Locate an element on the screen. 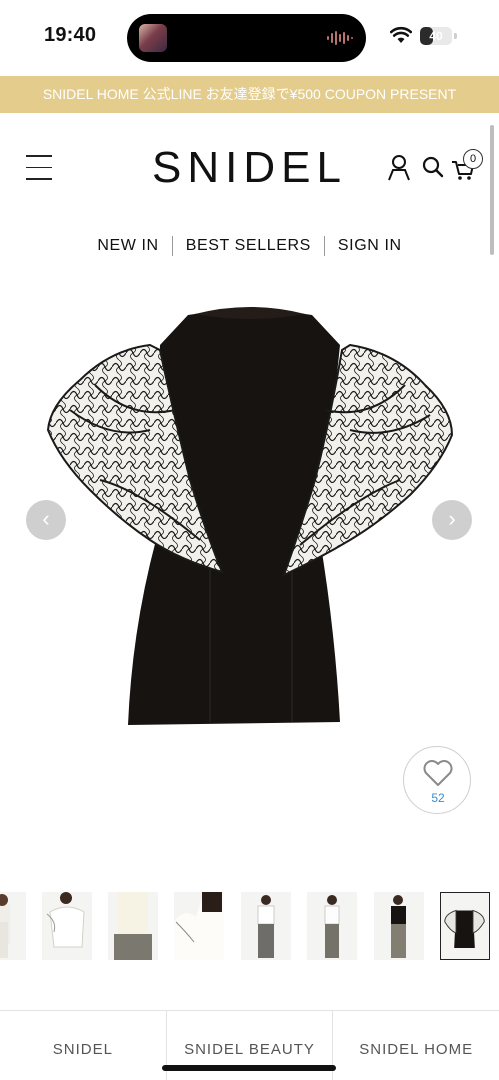 This screenshot has height=1080, width=499. tab-snidel-home: SNIDEL HOME is located at coordinates (416, 1045).